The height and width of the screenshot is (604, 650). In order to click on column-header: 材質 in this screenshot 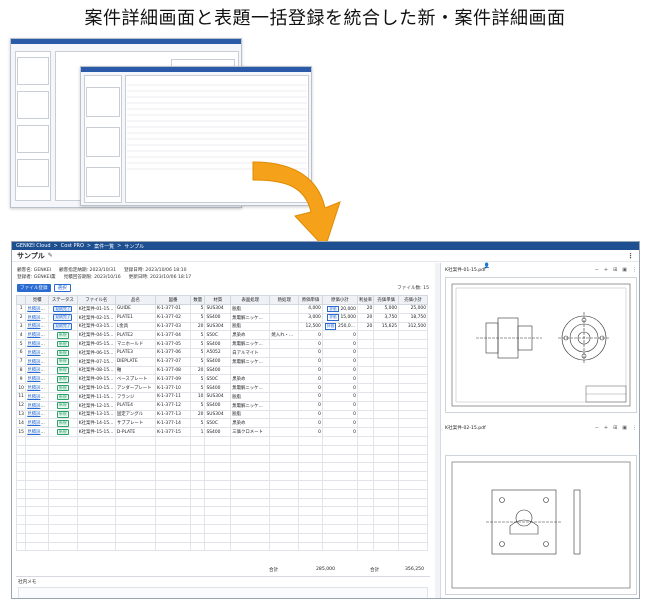, I will do `click(218, 300)`.